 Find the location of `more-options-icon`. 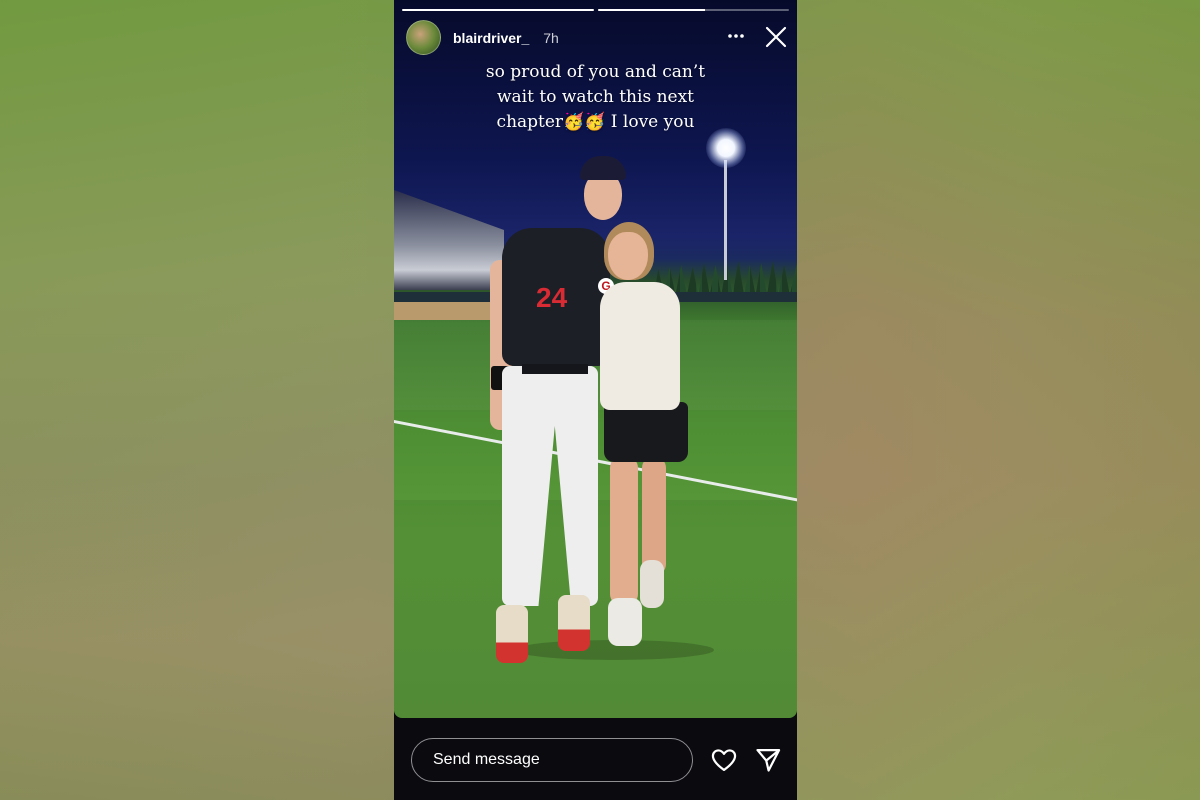

more-options-icon is located at coordinates (736, 36).